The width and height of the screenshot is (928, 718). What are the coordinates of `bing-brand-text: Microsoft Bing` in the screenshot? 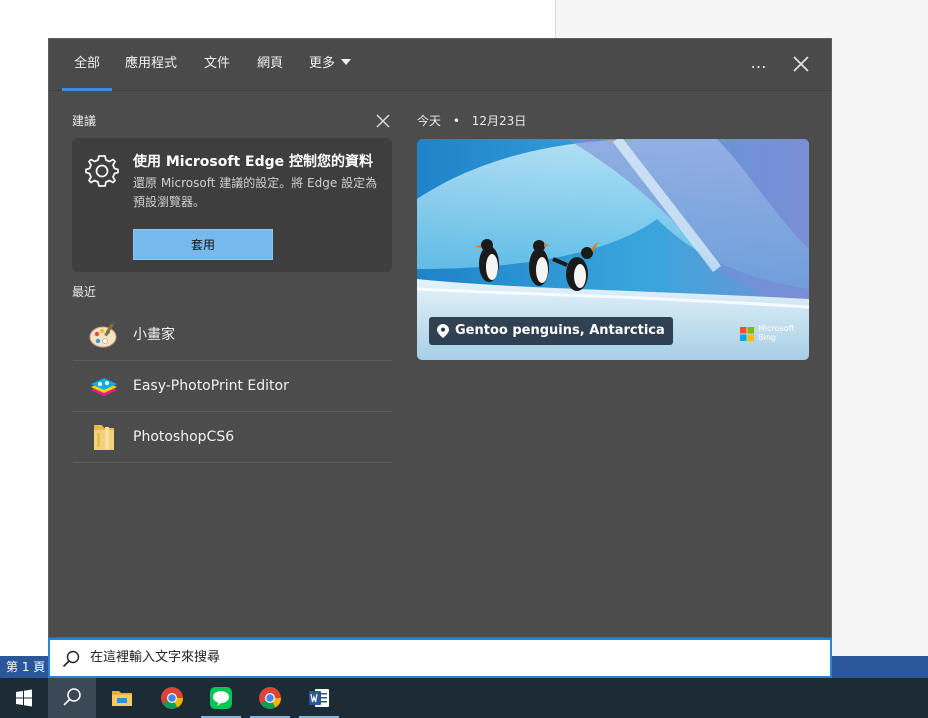 It's located at (776, 333).